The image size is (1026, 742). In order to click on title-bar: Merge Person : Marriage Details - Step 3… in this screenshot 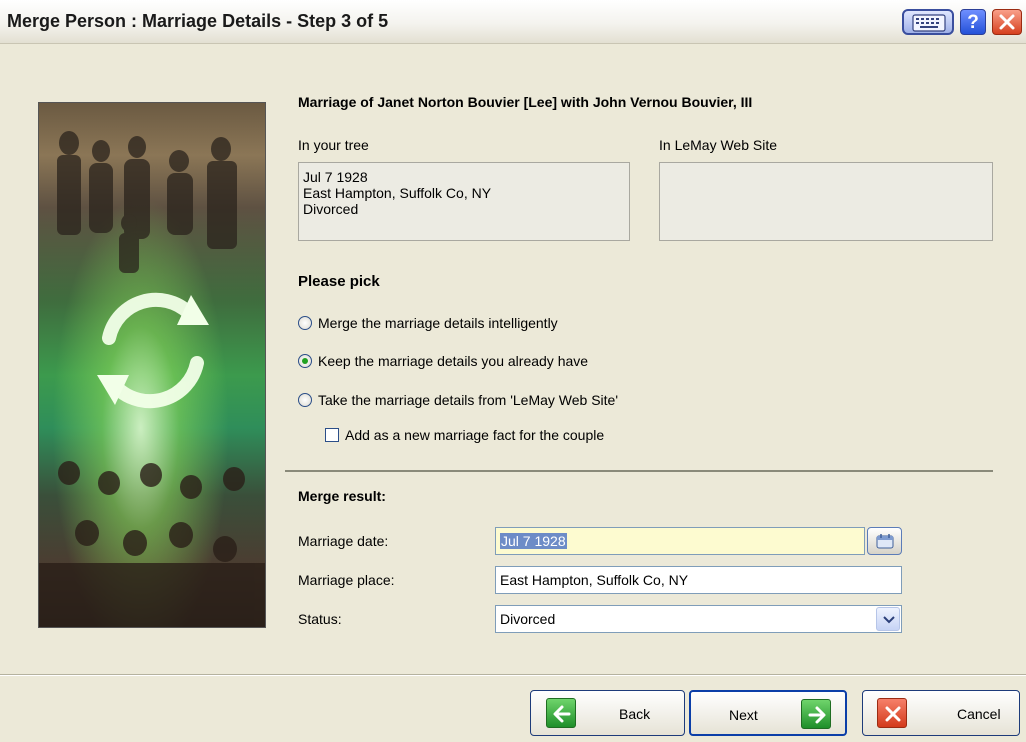, I will do `click(513, 22)`.